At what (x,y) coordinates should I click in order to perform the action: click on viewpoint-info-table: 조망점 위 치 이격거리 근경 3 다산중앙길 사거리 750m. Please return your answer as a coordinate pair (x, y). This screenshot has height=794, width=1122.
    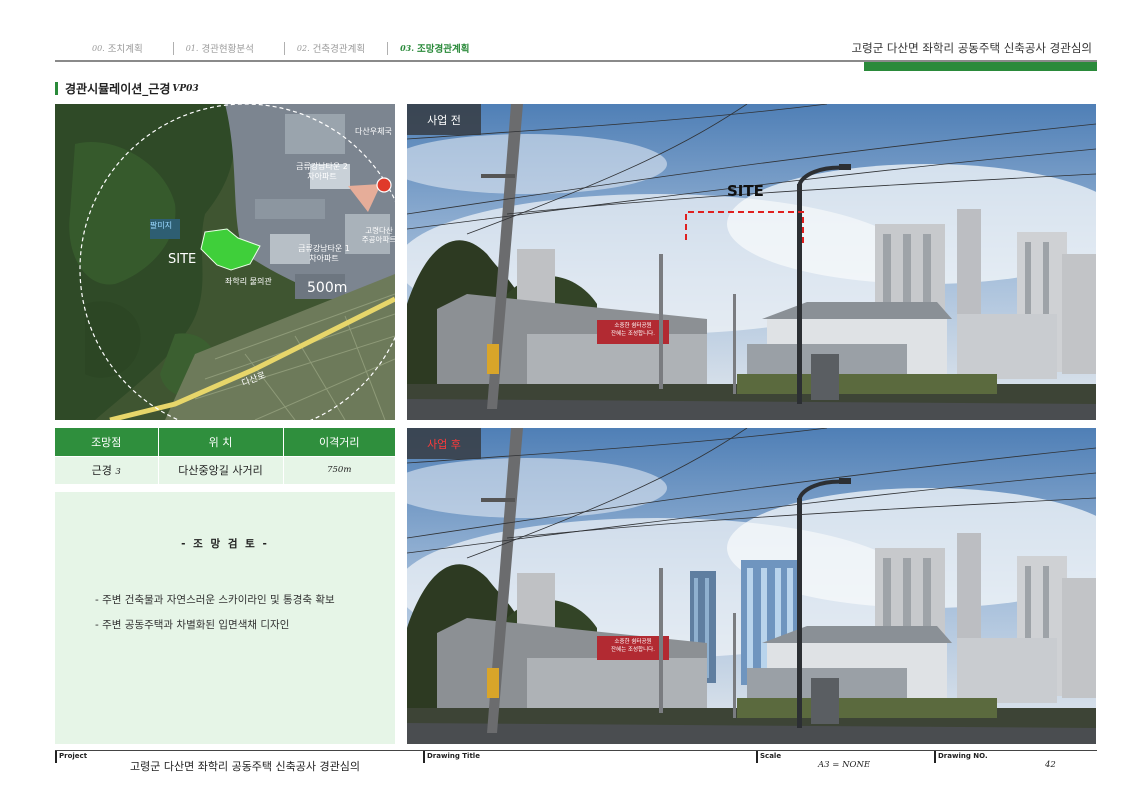
    Looking at the image, I should click on (225, 456).